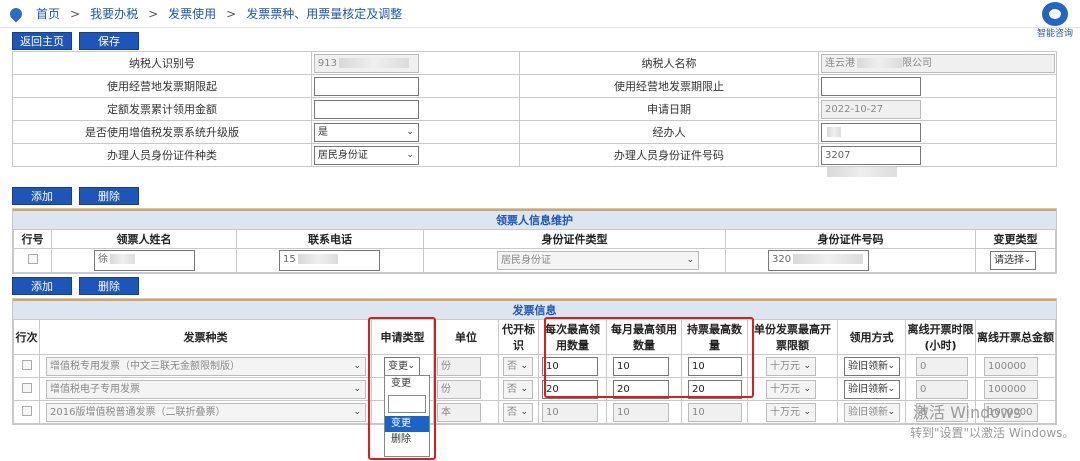  I want to click on col-header: 代开标识, so click(518, 337).